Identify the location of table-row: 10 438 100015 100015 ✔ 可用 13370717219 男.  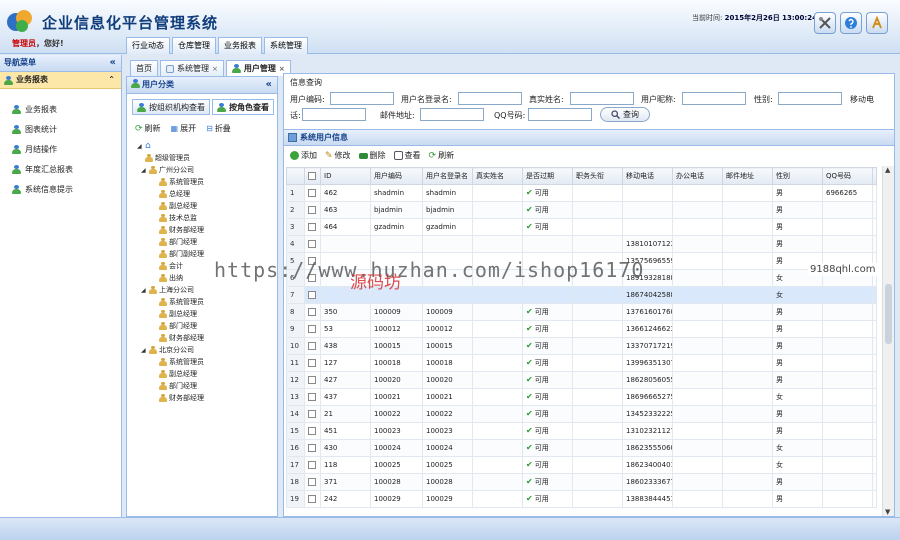
(581, 346).